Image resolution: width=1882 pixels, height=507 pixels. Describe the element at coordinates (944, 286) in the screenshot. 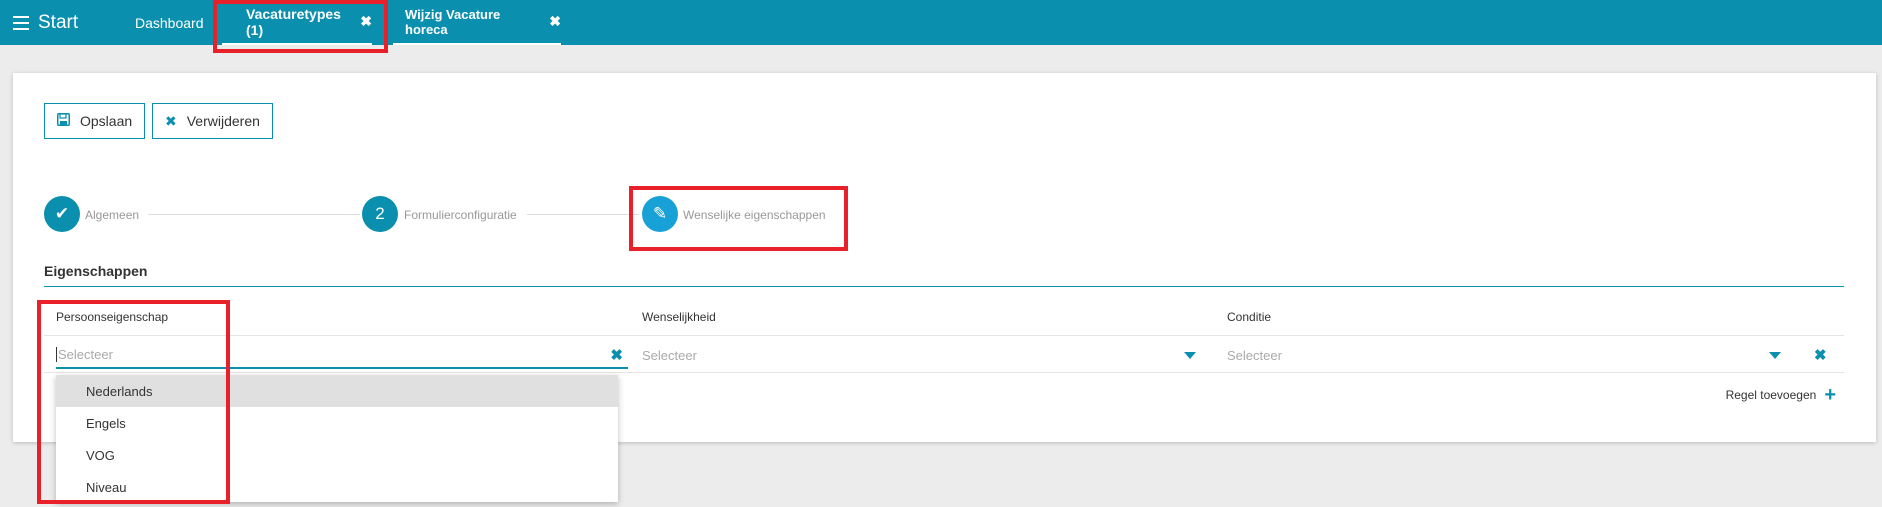

I see `section-divider` at that location.